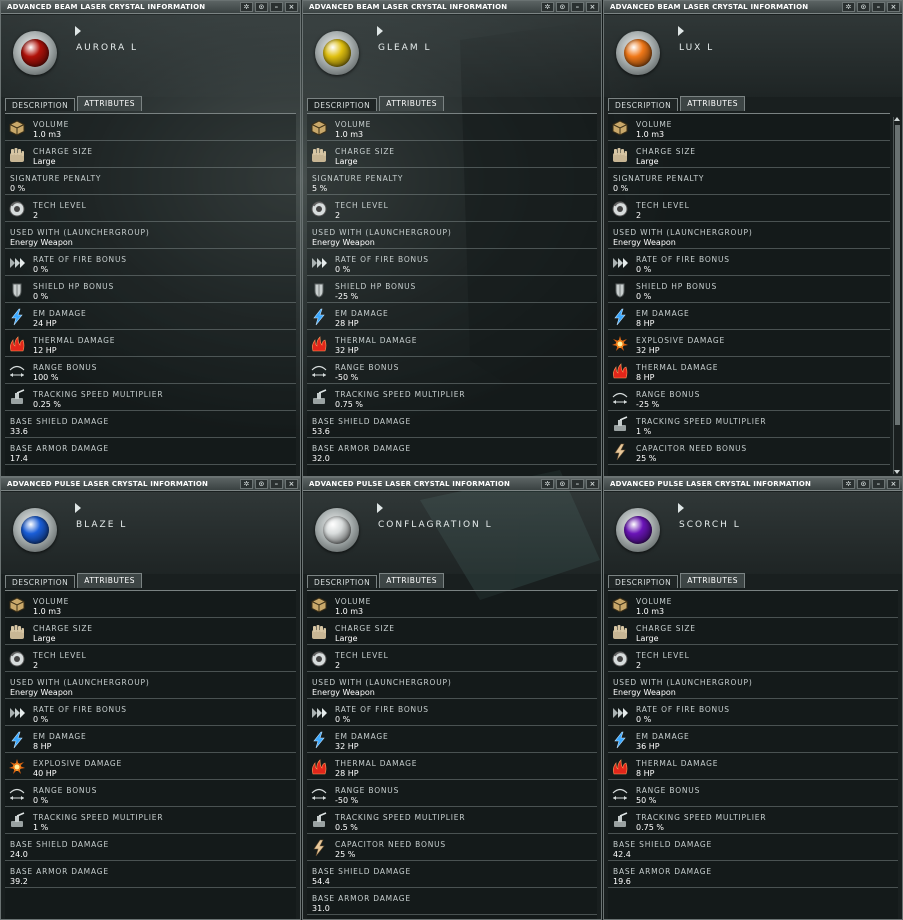  I want to click on hand-icon, so click(17, 632).